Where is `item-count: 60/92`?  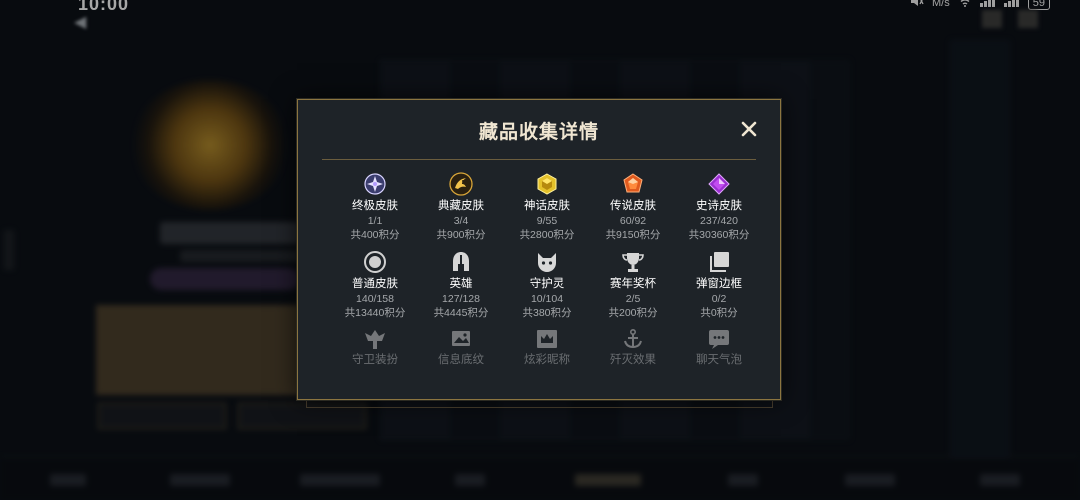
item-count: 60/92 is located at coordinates (633, 221).